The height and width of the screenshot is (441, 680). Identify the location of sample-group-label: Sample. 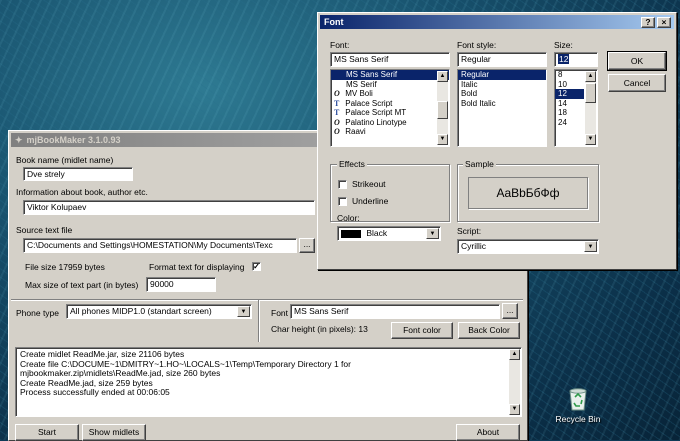
(479, 164).